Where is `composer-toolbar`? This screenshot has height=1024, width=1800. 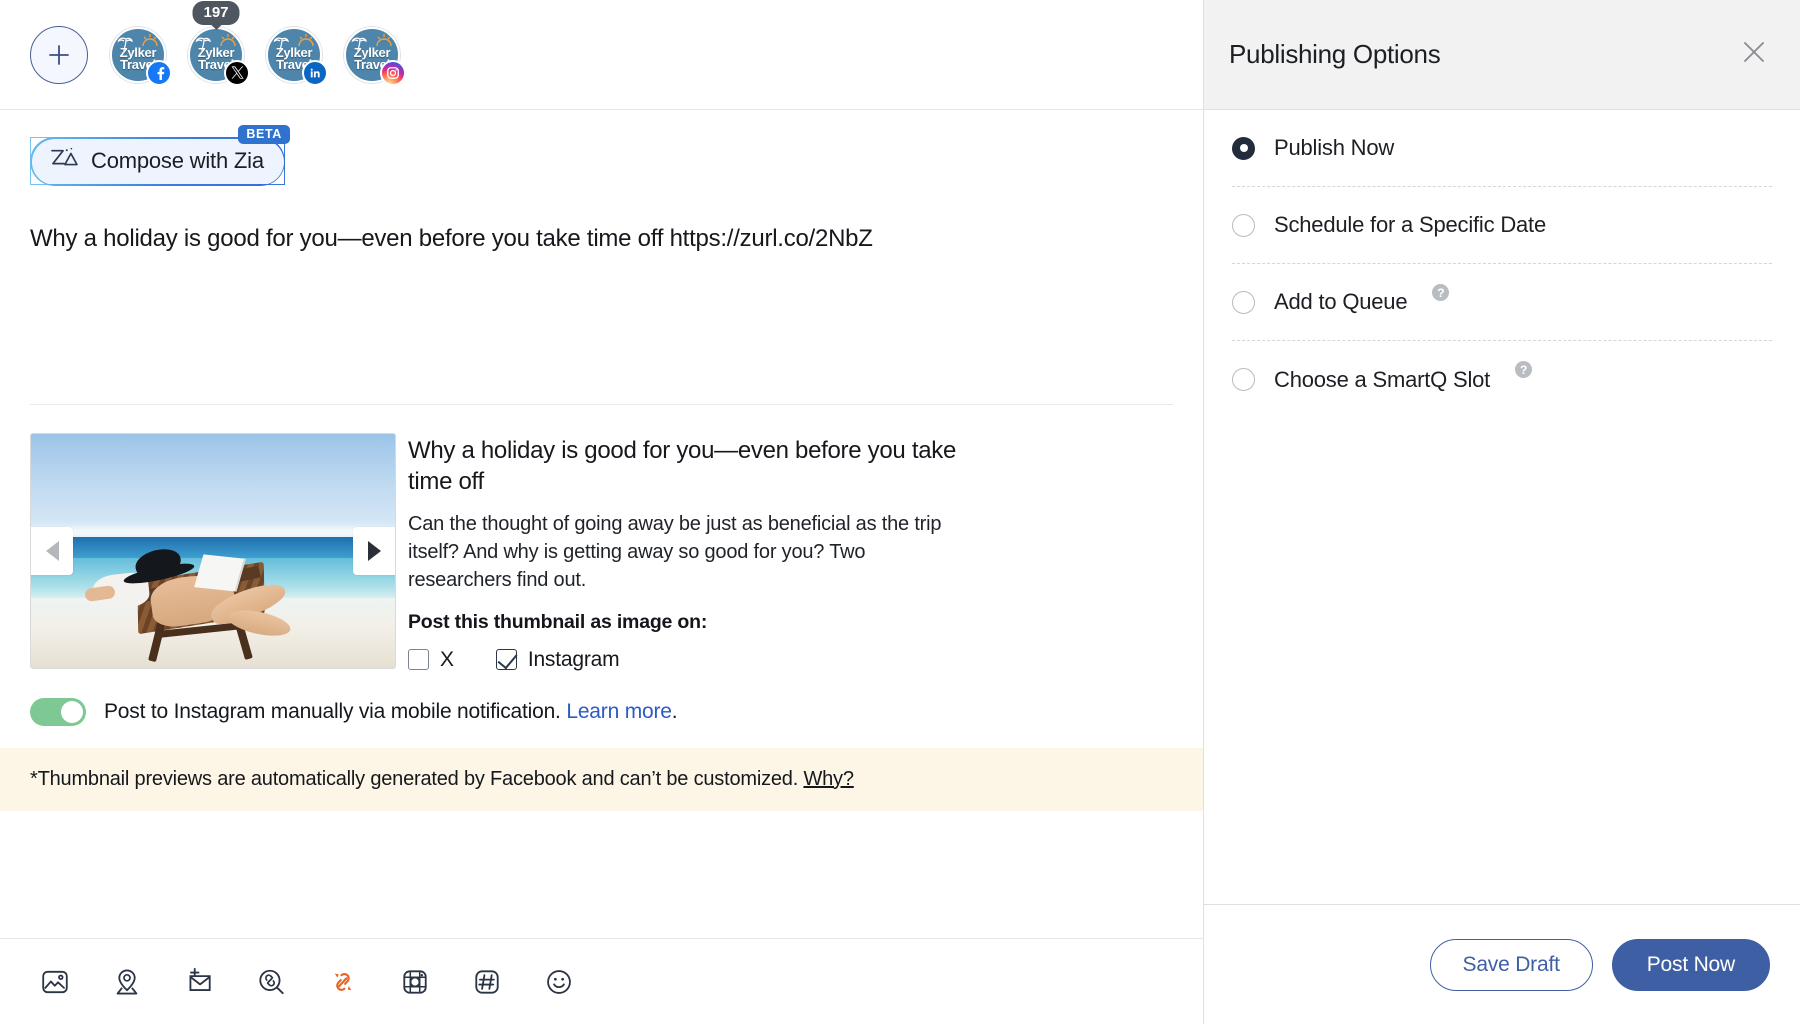 composer-toolbar is located at coordinates (601, 981).